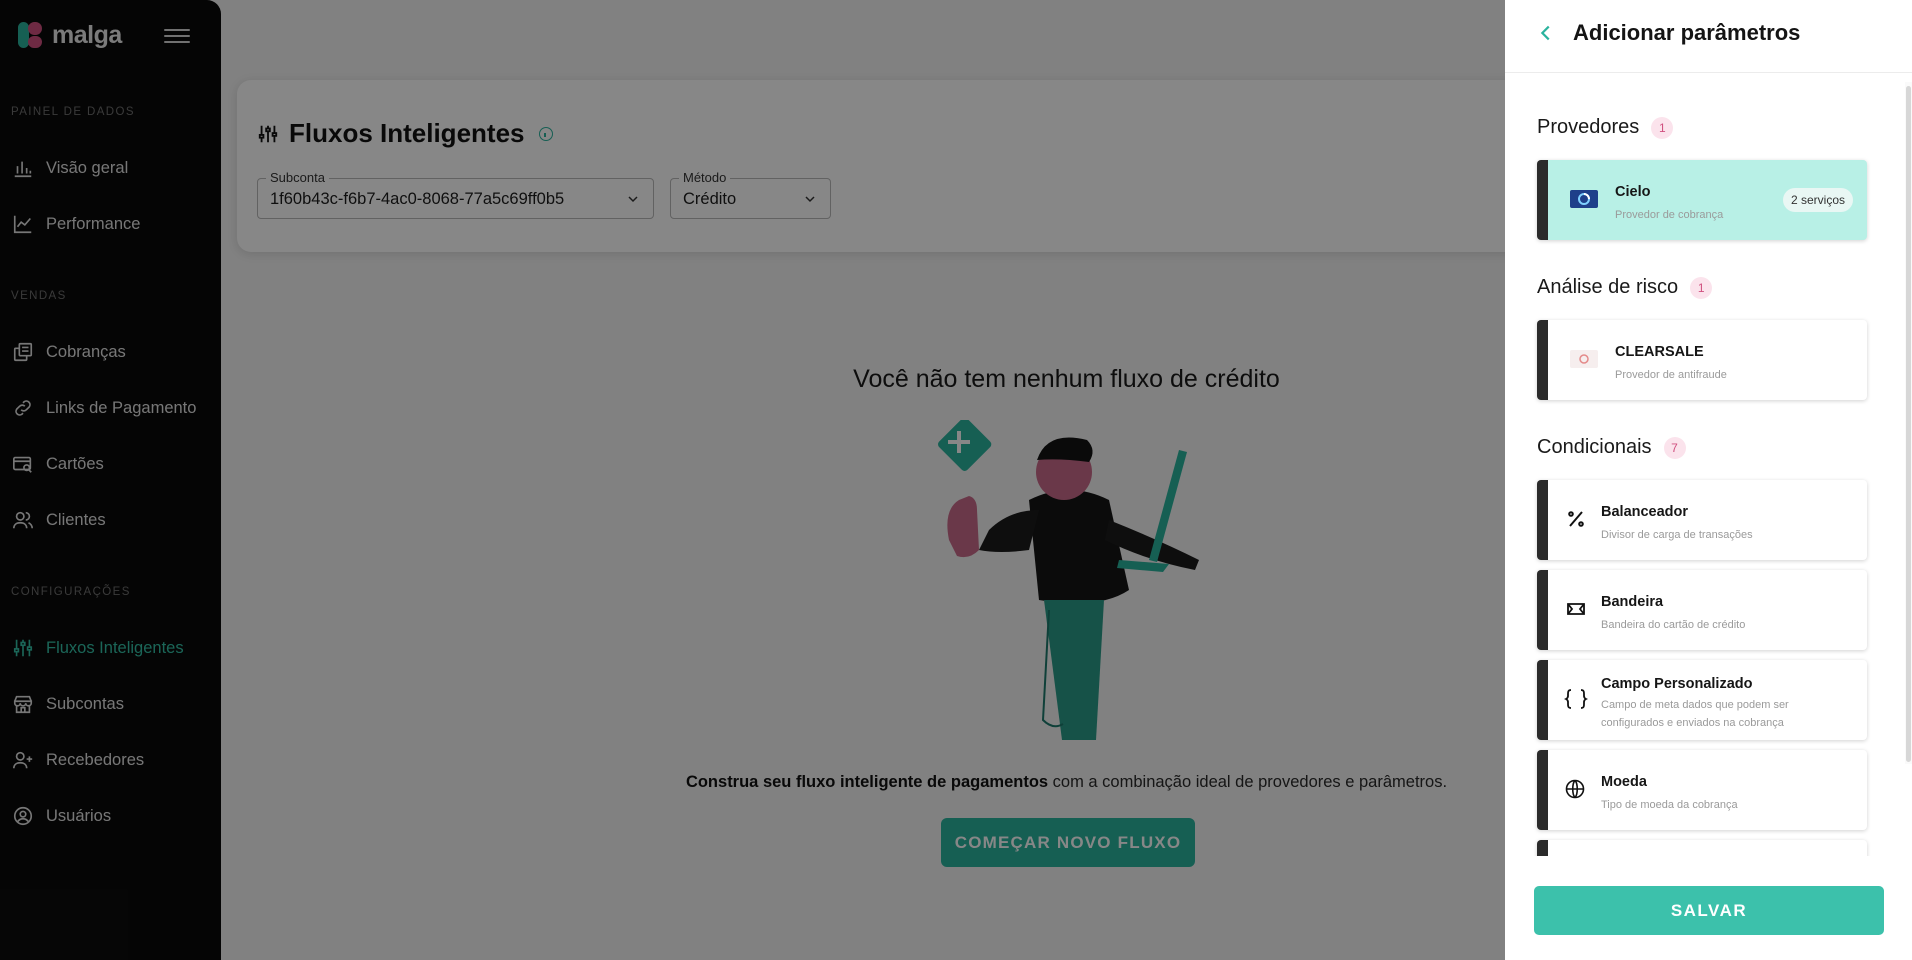  I want to click on clearsale-logo-icon, so click(1584, 359).